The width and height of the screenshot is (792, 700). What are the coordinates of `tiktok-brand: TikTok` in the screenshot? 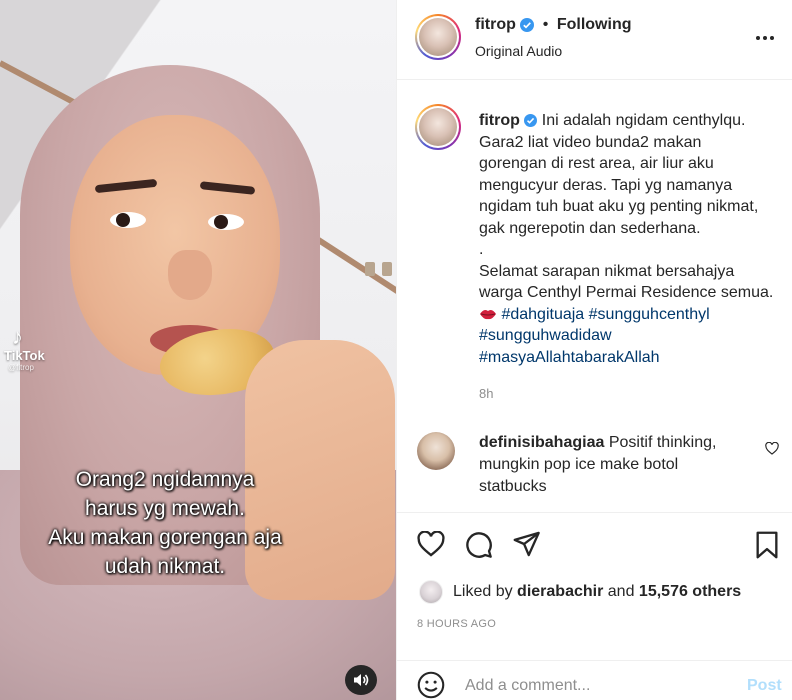 It's located at (24, 355).